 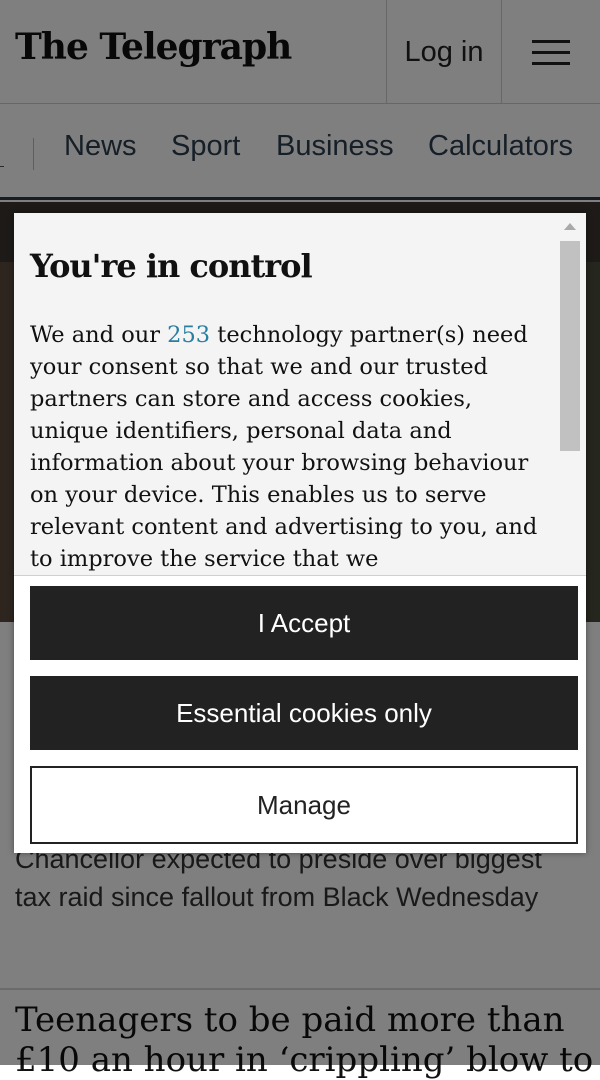 I want to click on accept-button: I Accept, so click(x=304, y=623).